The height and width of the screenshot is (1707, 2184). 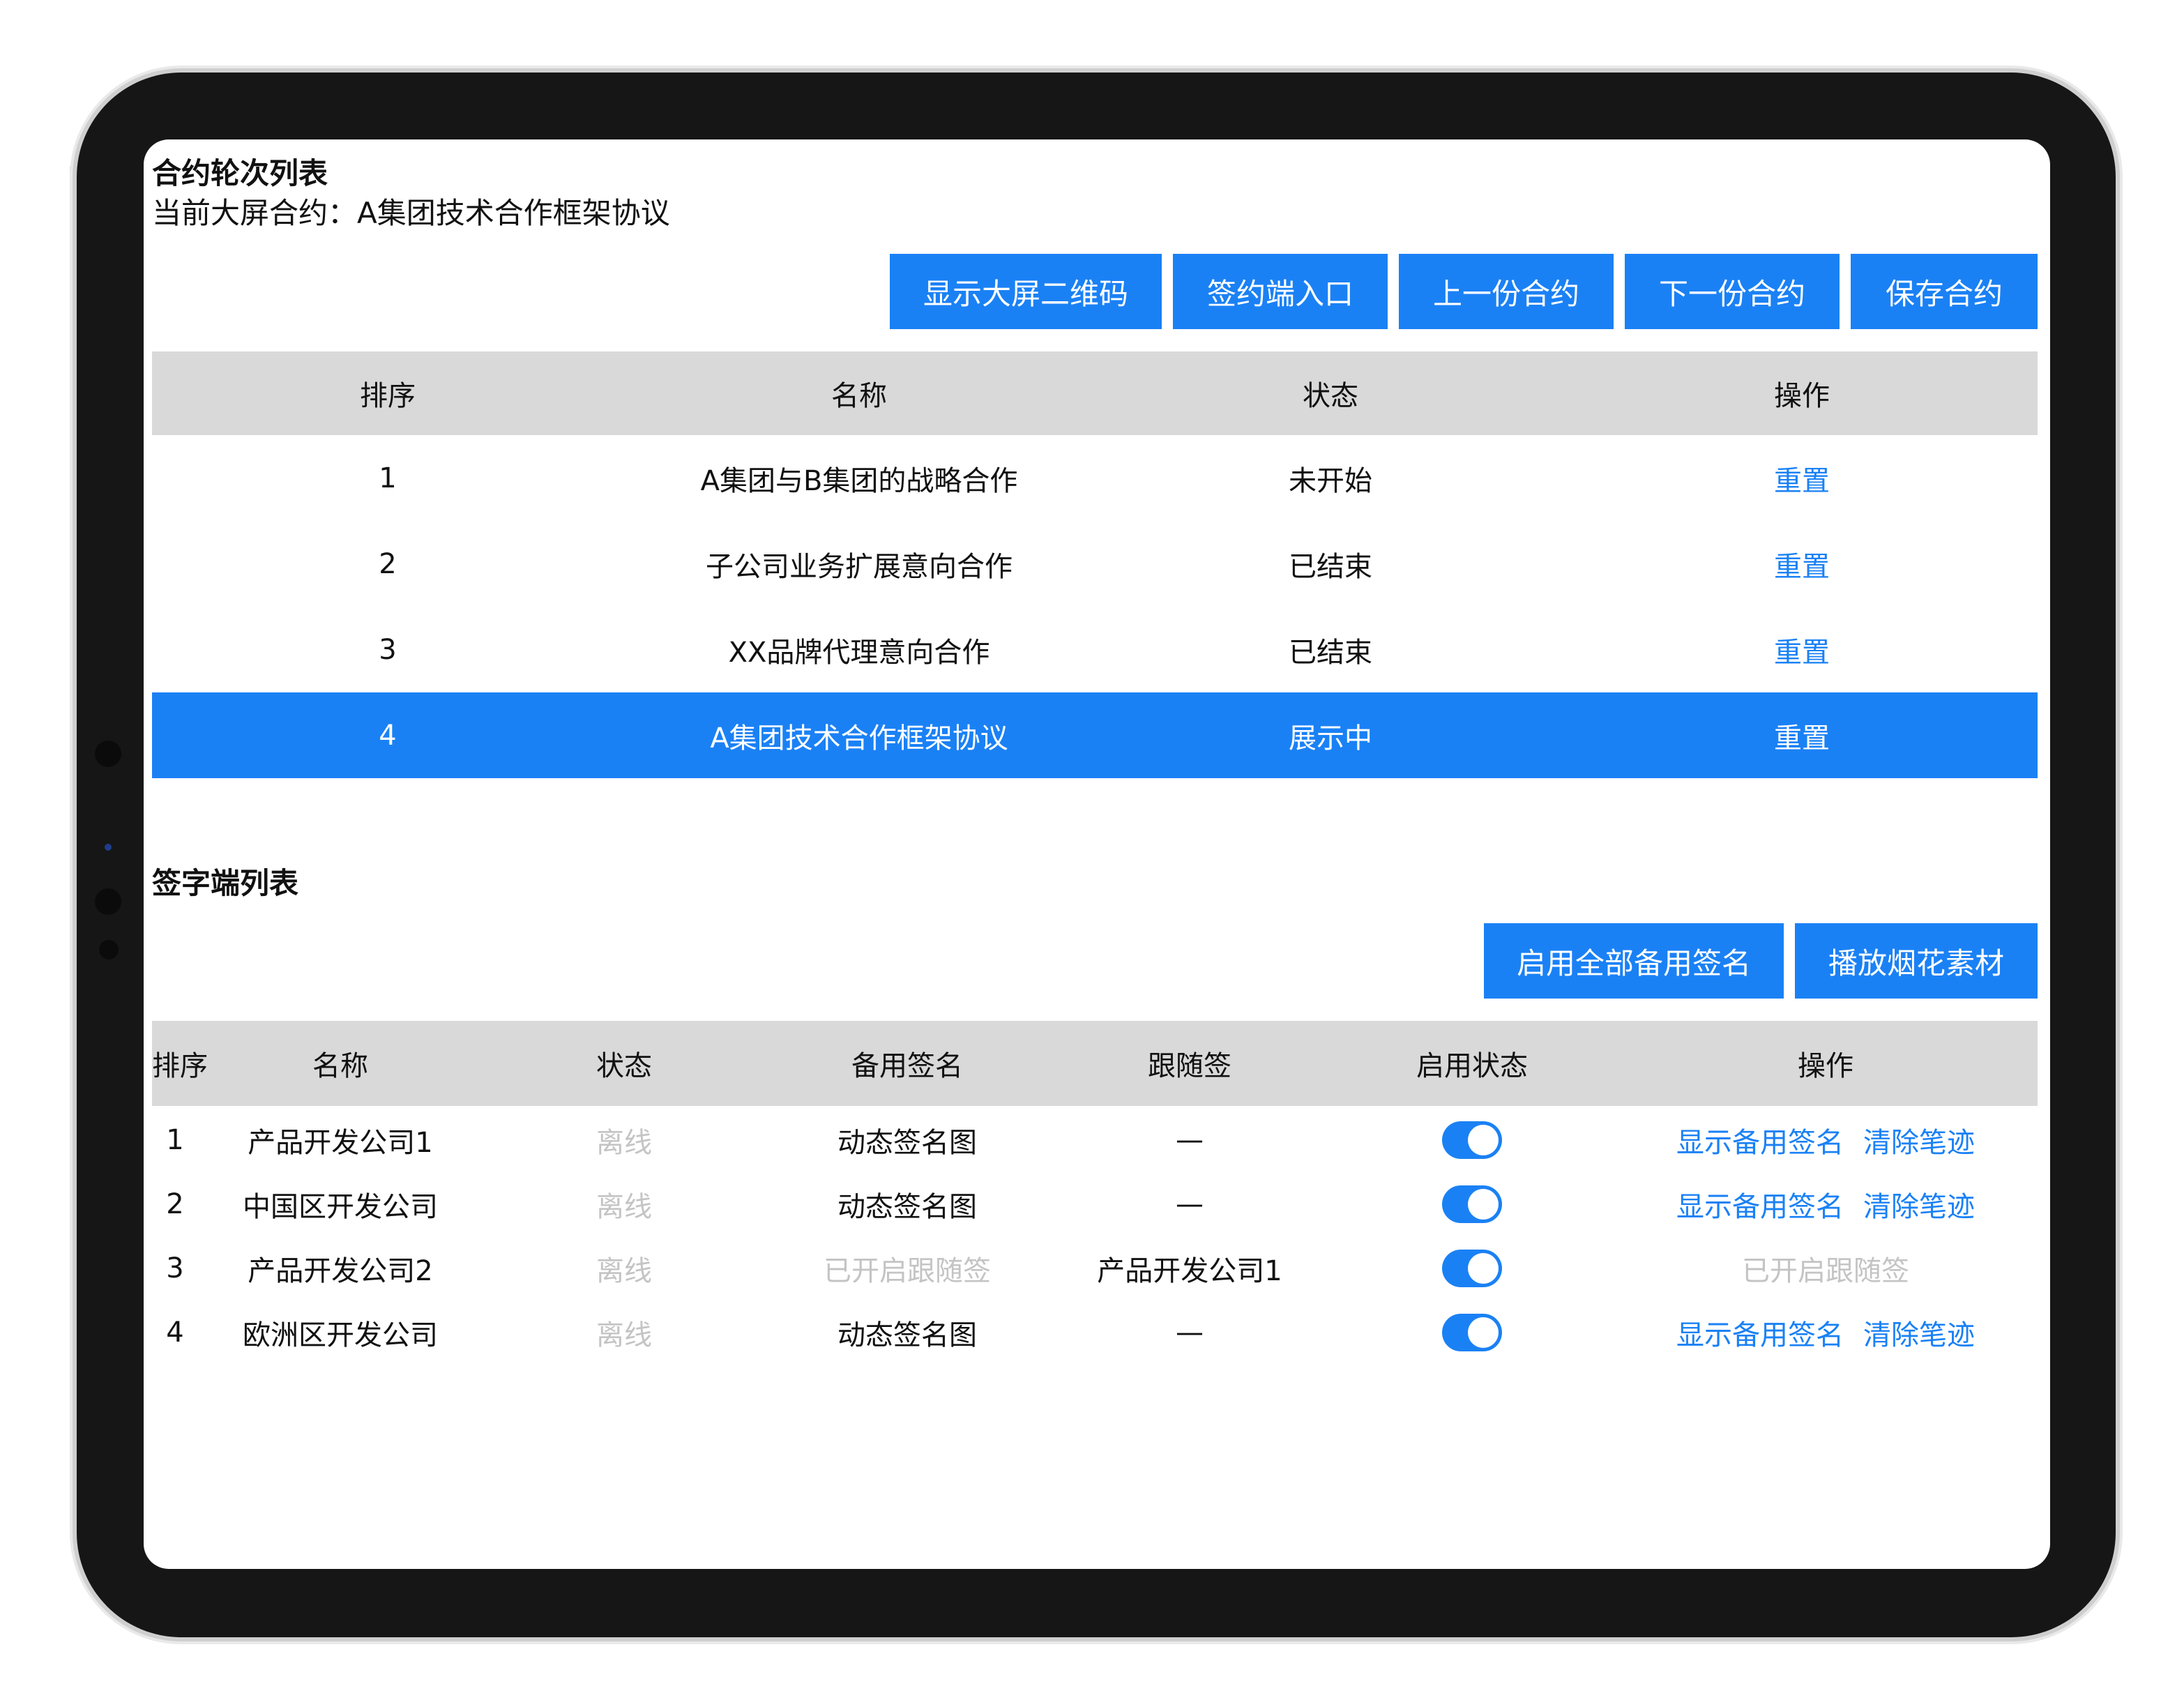 I want to click on header-action-label: 操作, so click(x=1825, y=1066).